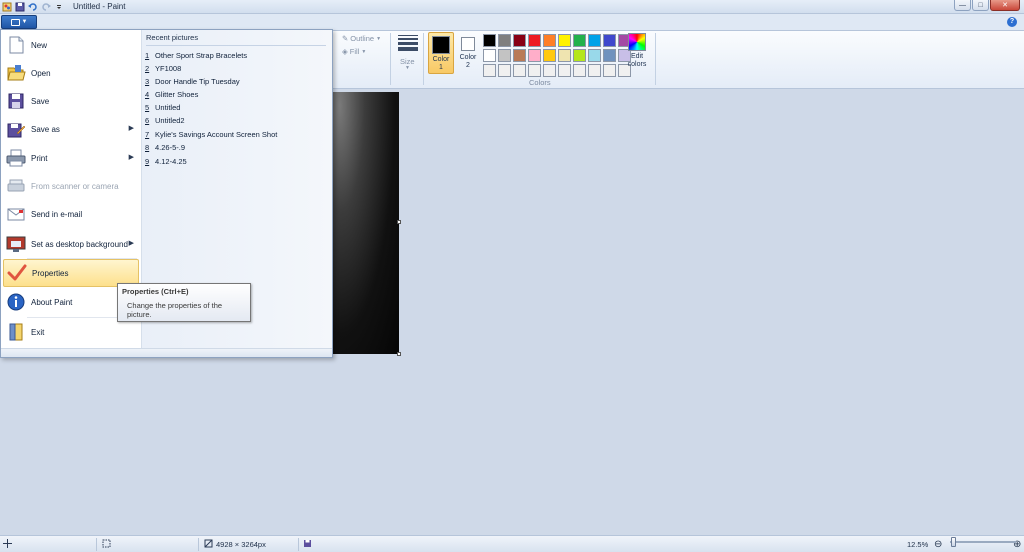 The height and width of the screenshot is (552, 1024). What do you see at coordinates (106, 544) in the screenshot?
I see `selection-icon` at bounding box center [106, 544].